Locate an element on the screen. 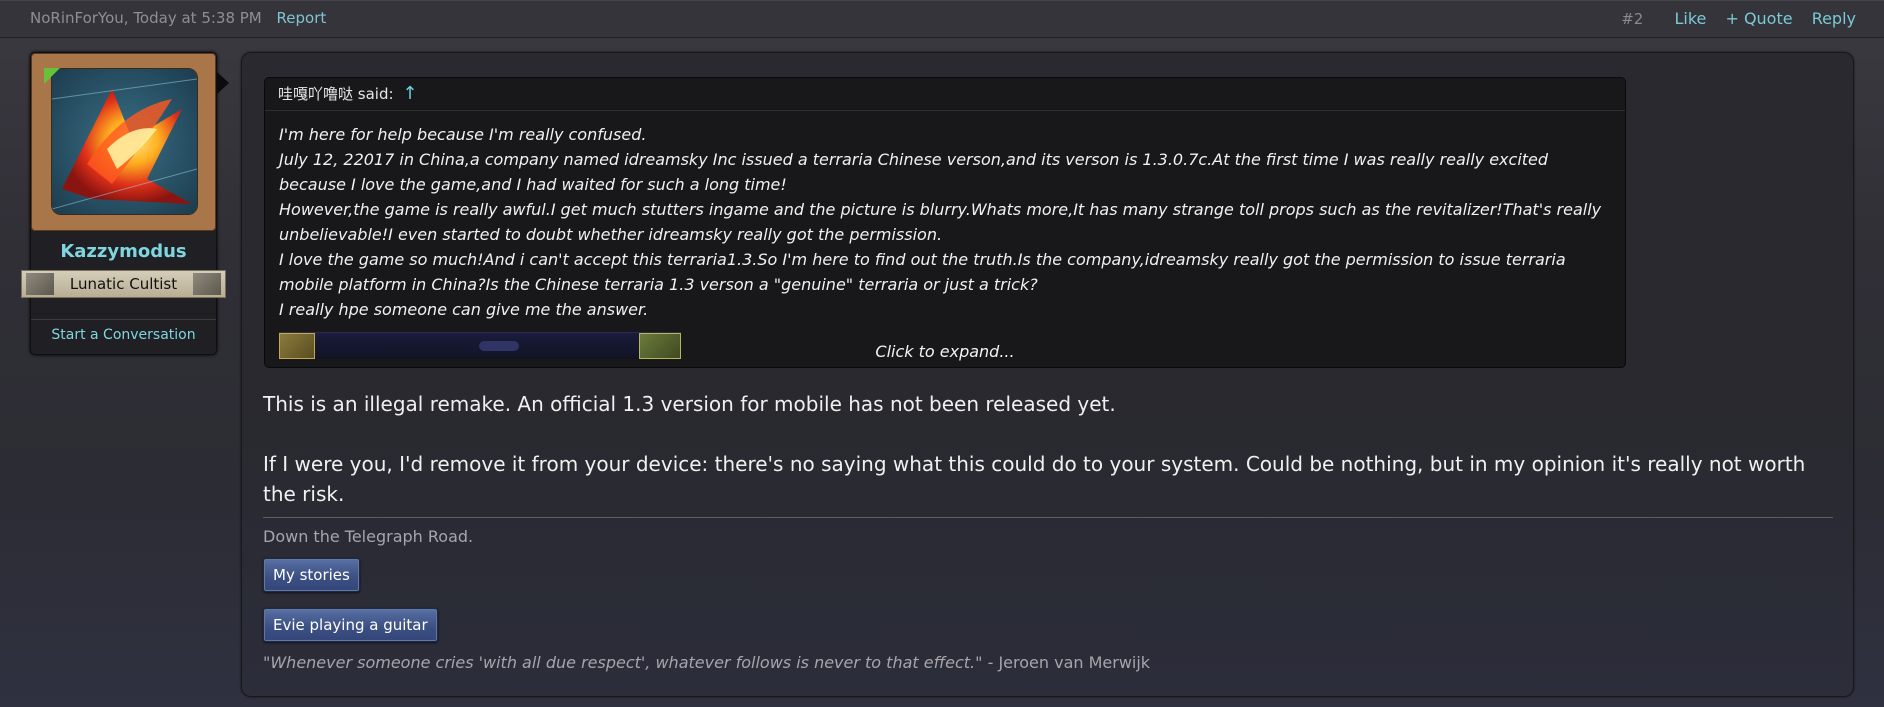  quote-said-label: said: is located at coordinates (375, 94).